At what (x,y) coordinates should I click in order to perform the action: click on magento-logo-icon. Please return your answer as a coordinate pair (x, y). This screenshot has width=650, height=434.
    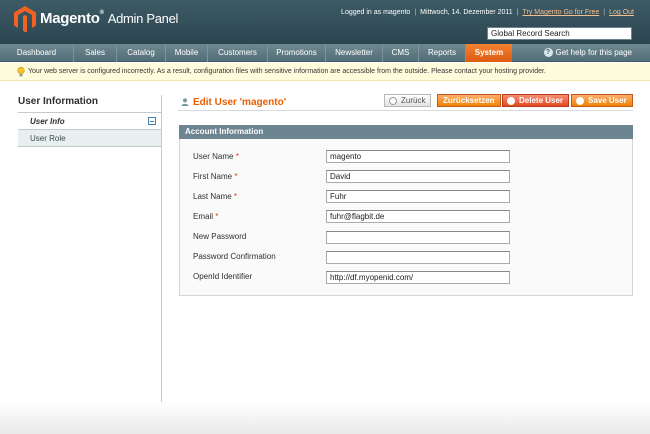
    Looking at the image, I should click on (25, 19).